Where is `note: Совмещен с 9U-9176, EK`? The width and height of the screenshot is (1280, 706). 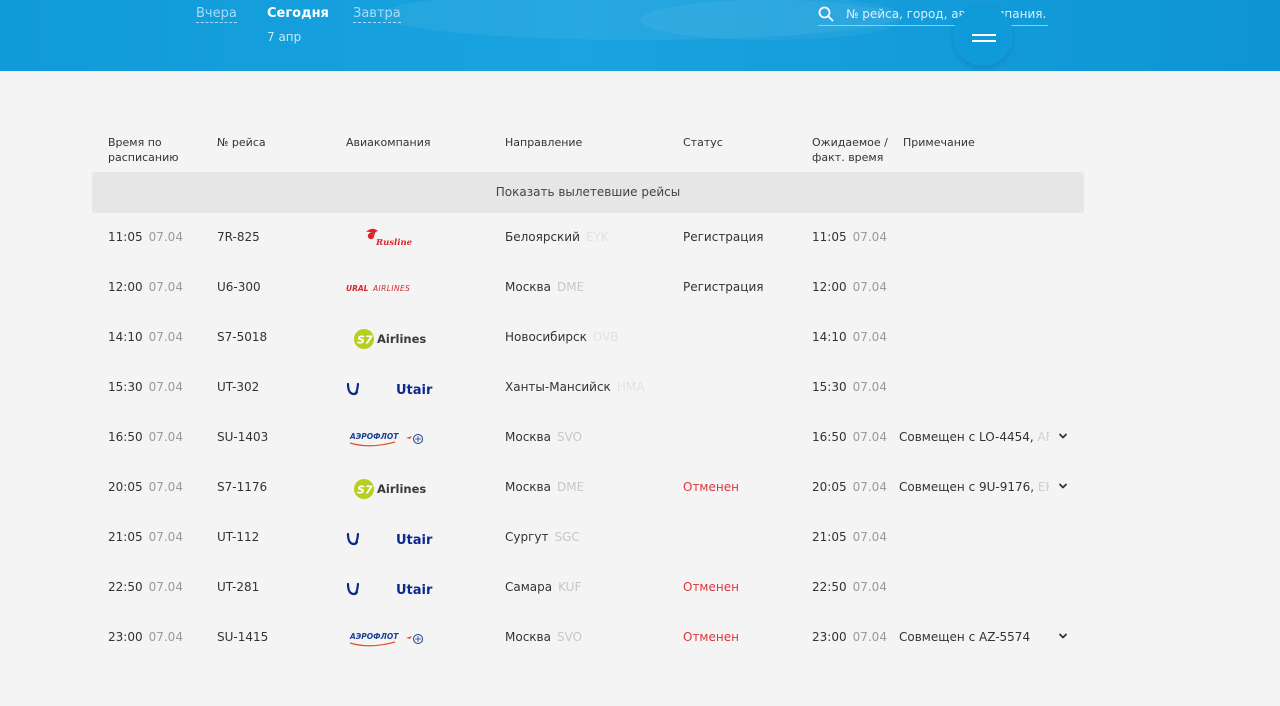
note: Совмещен с 9U-9176, EK is located at coordinates (974, 487).